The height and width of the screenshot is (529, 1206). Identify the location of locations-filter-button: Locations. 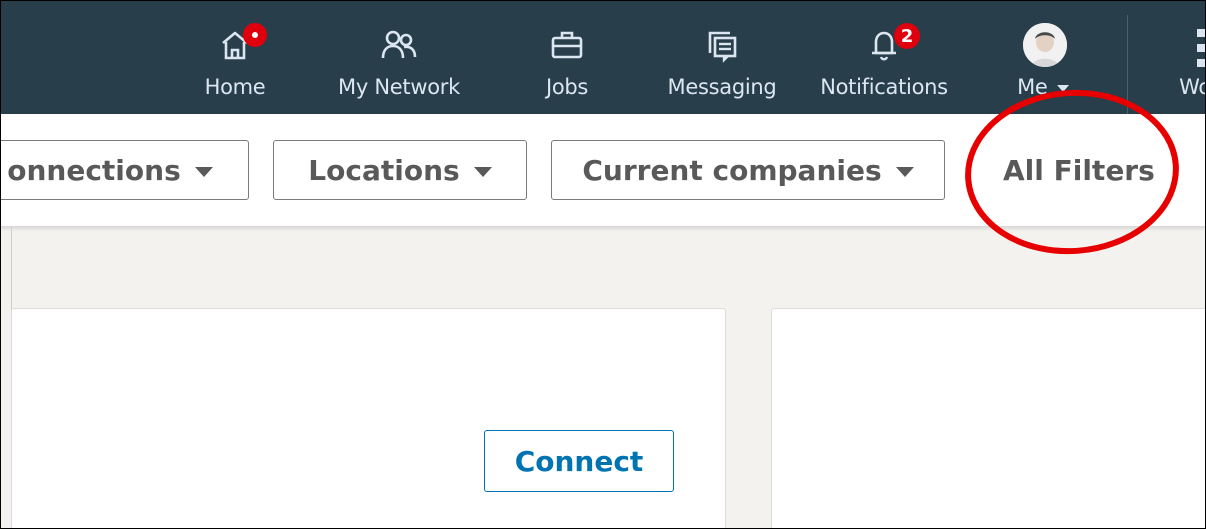
(400, 170).